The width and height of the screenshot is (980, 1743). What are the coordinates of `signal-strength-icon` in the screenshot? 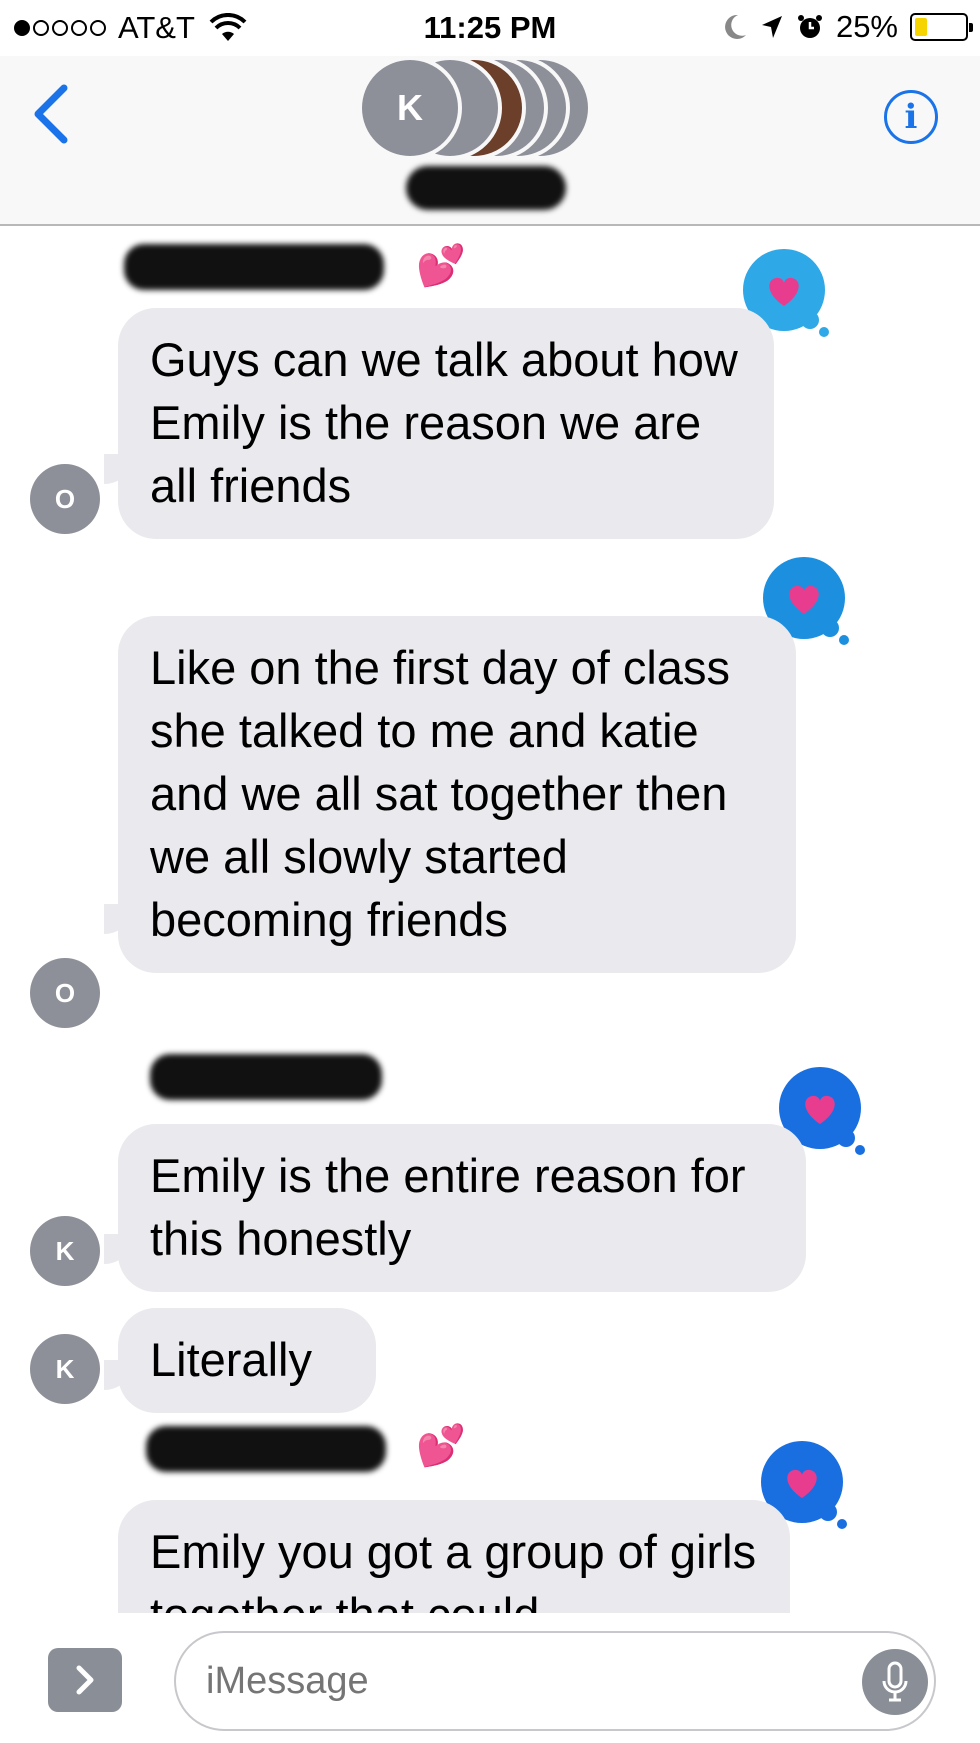 It's located at (60, 28).